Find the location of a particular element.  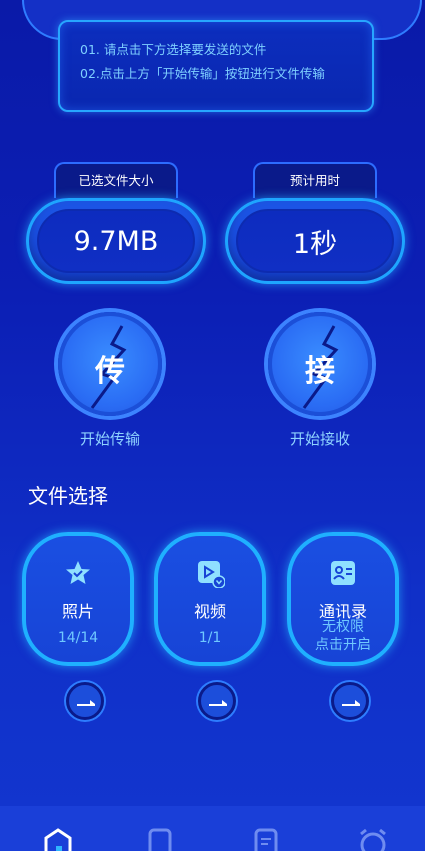

contacts-permission-line-2: 点击开启 is located at coordinates (343, 645).